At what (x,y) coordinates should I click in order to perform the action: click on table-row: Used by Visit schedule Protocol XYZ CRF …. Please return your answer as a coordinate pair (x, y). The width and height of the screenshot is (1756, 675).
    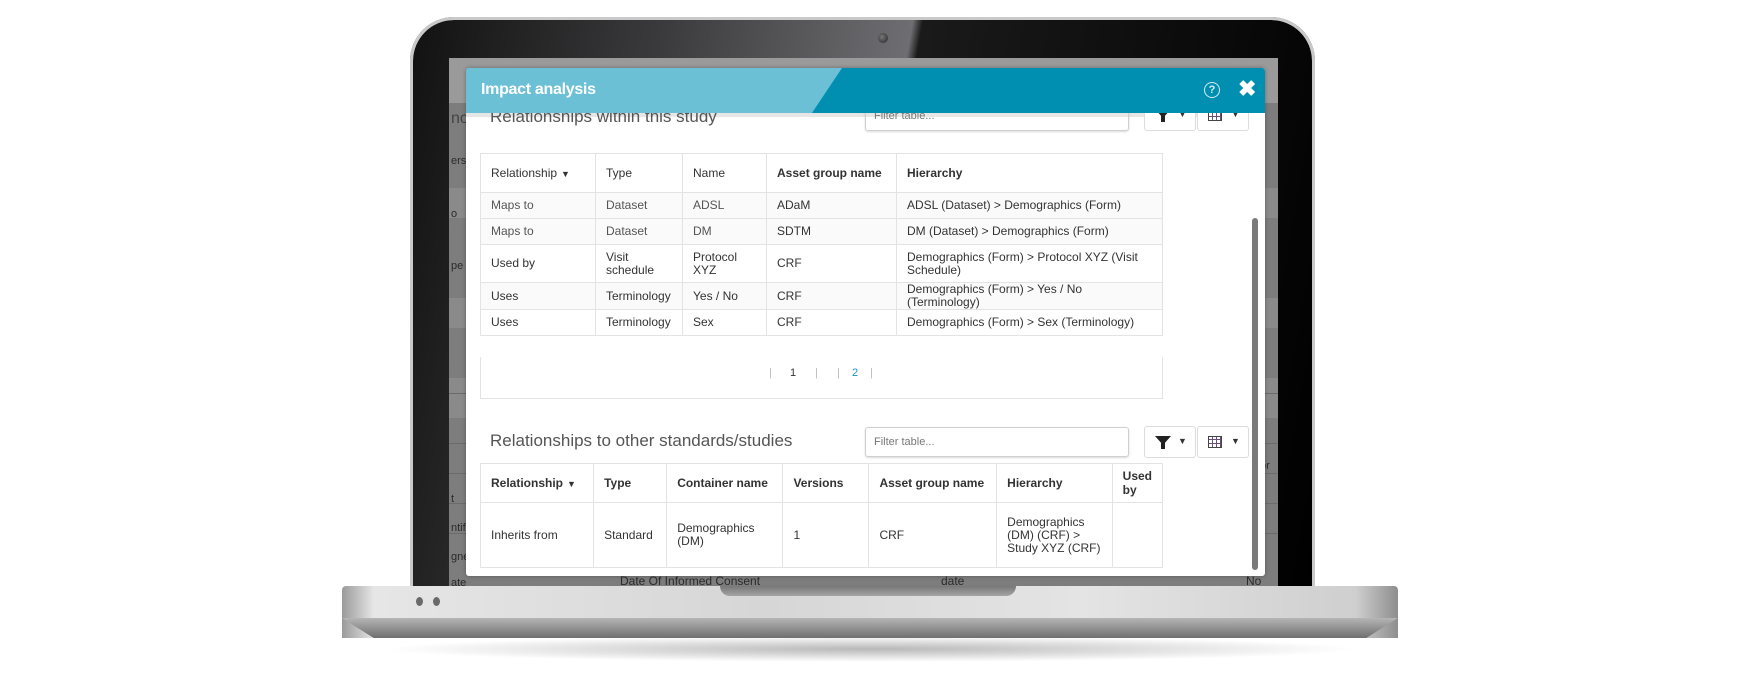
    Looking at the image, I should click on (821, 263).